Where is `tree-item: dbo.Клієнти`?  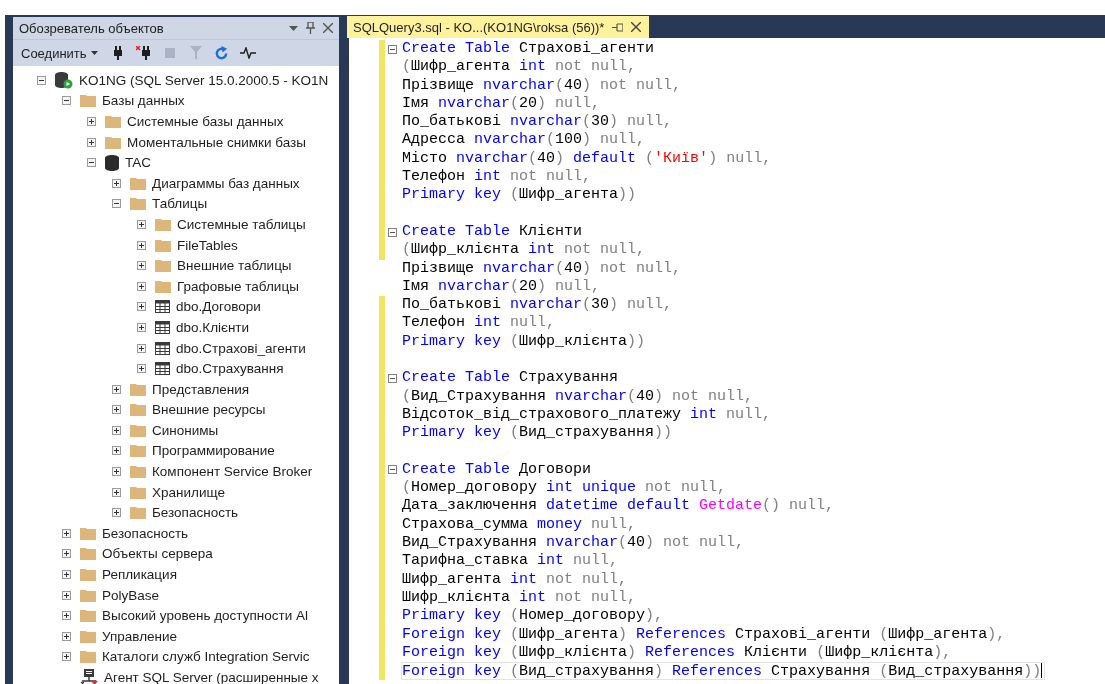
tree-item: dbo.Клієнти is located at coordinates (213, 327).